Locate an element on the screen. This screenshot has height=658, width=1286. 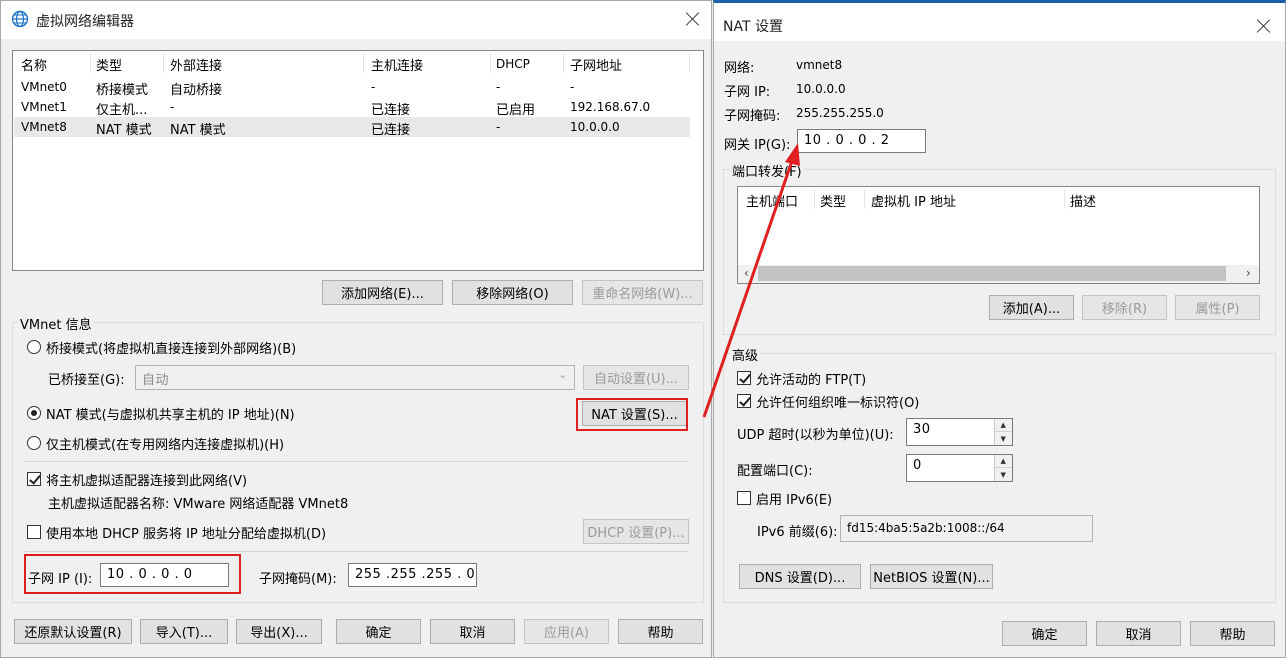
ipv6-prefix-field: fd15:4ba5:5a2b:1008::/64 is located at coordinates (966, 528).